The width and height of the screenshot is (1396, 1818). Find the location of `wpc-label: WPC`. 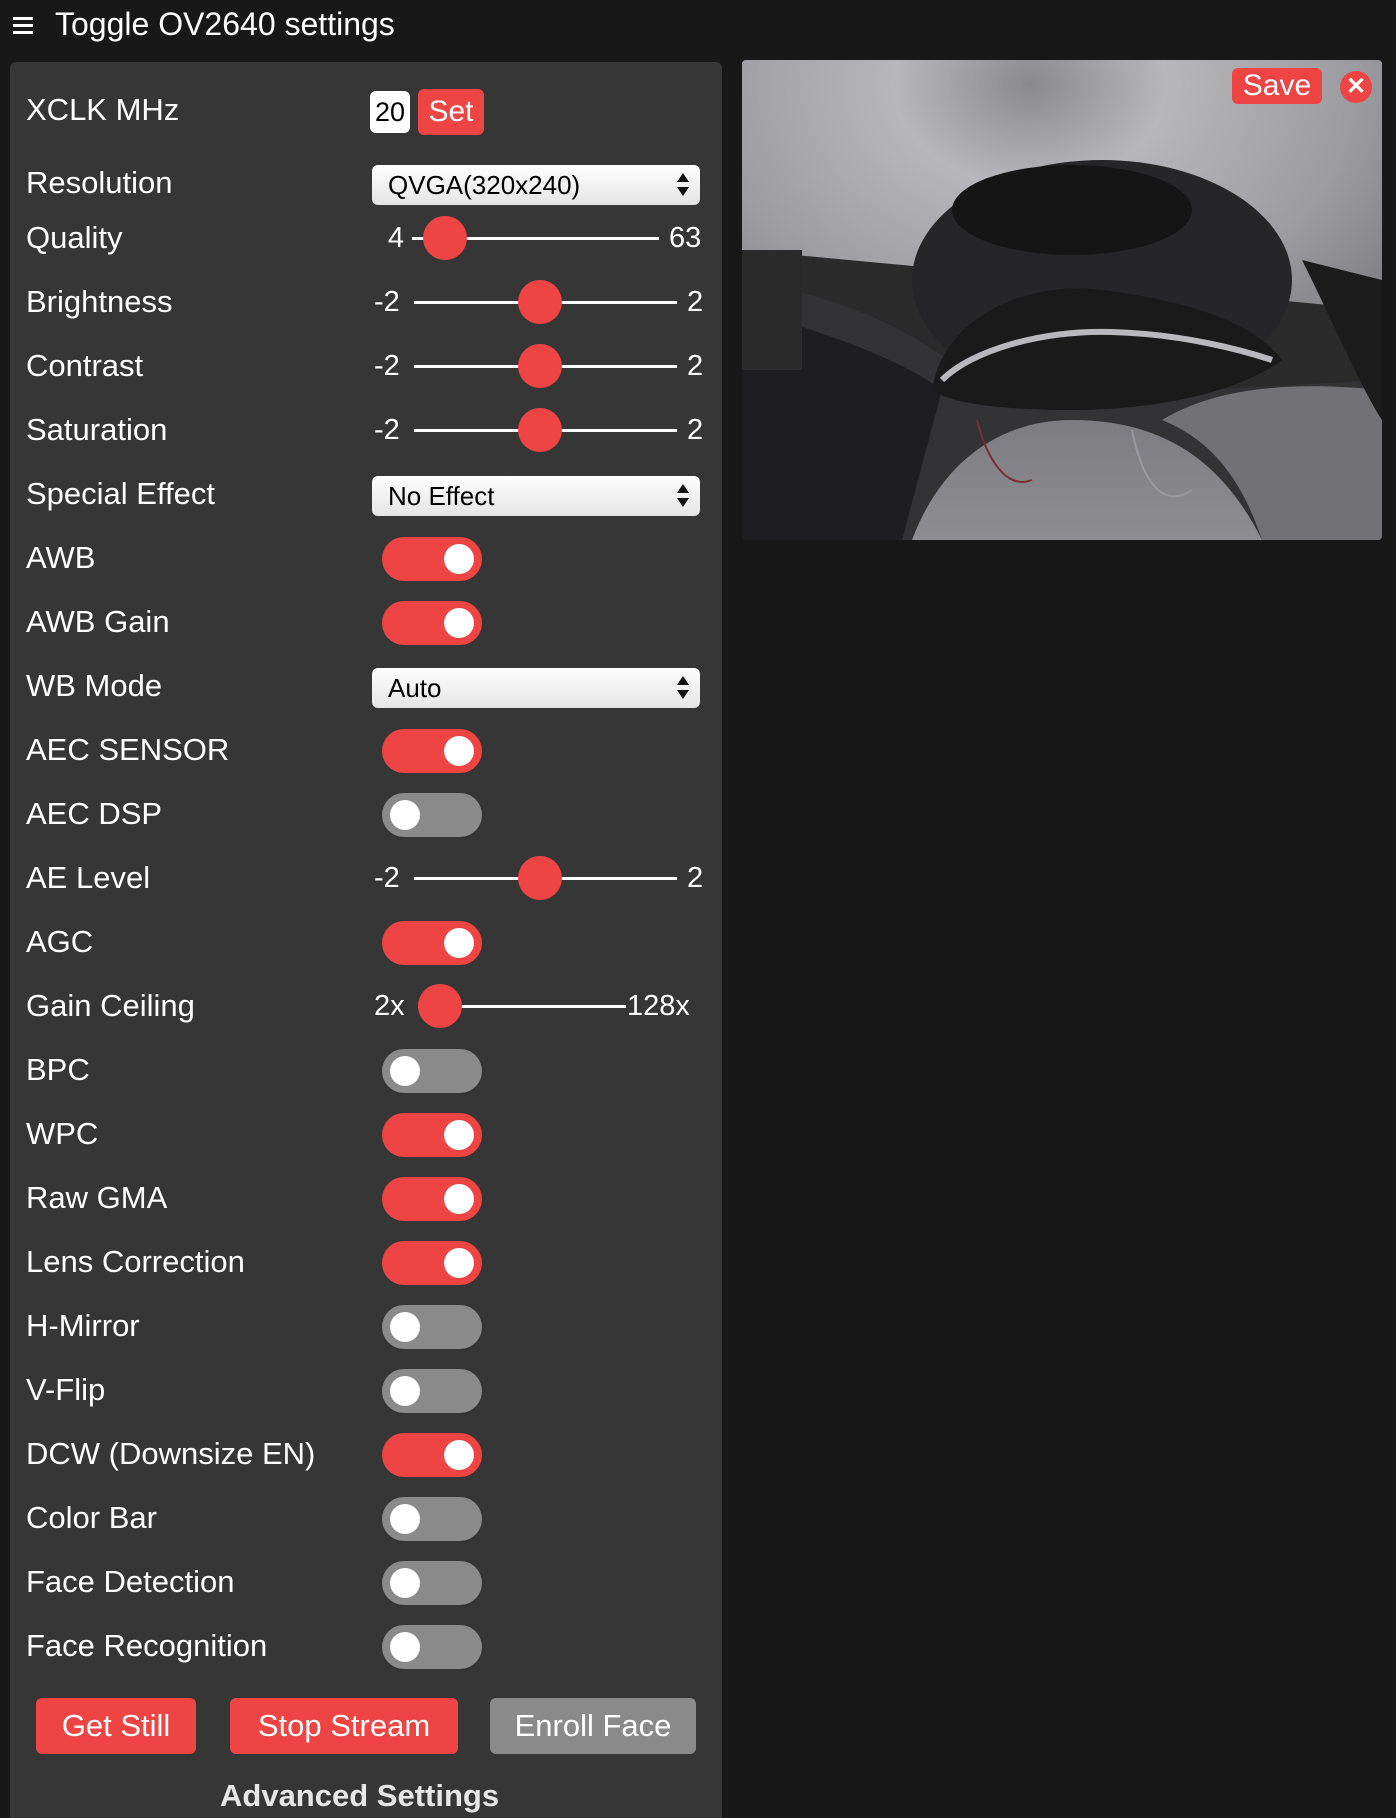

wpc-label: WPC is located at coordinates (62, 1133).